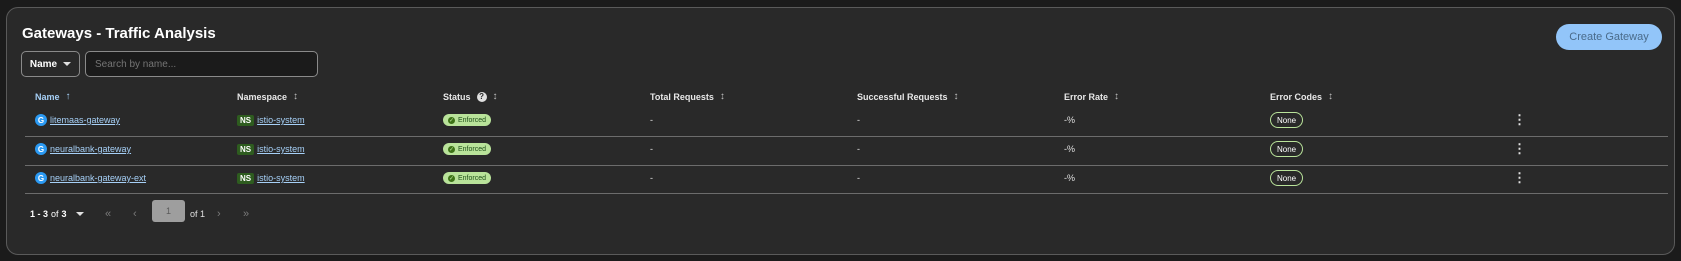  I want to click on column-header-name: Name ↑, so click(53, 96).